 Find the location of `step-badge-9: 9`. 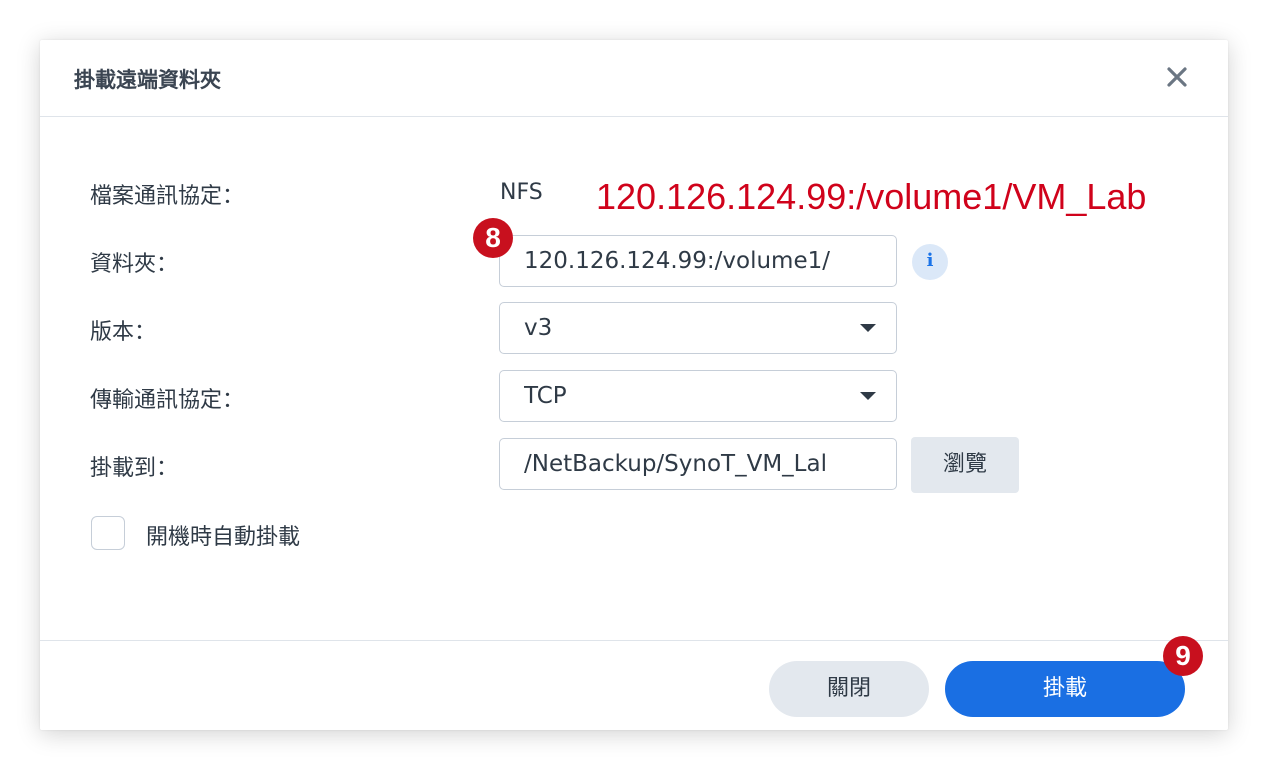

step-badge-9: 9 is located at coordinates (1183, 656).